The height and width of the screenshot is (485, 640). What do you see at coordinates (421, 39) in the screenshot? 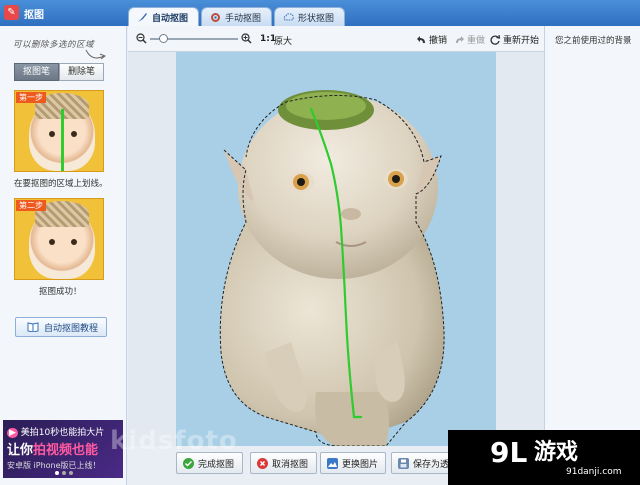
I see `undo-icon` at bounding box center [421, 39].